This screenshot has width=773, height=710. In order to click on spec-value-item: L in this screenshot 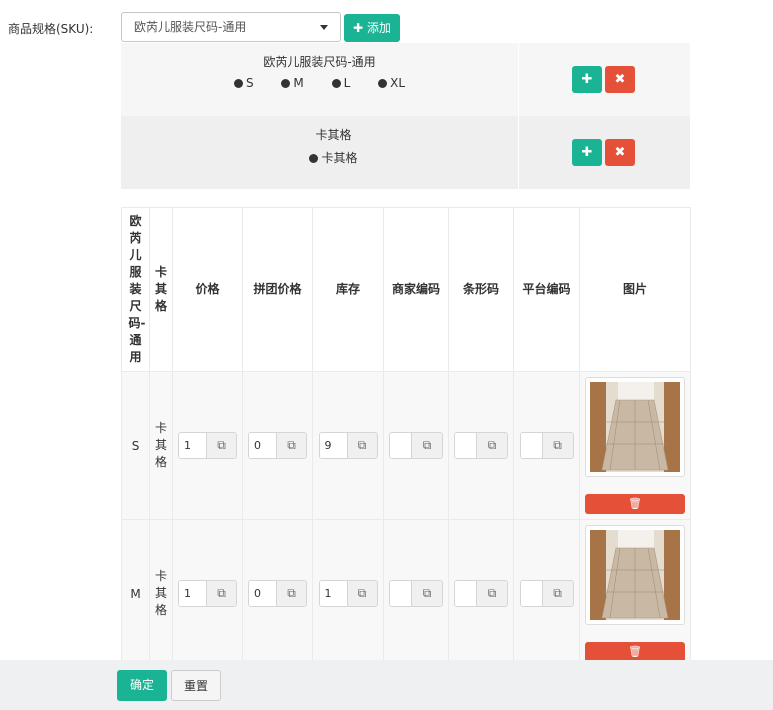, I will do `click(340, 83)`.